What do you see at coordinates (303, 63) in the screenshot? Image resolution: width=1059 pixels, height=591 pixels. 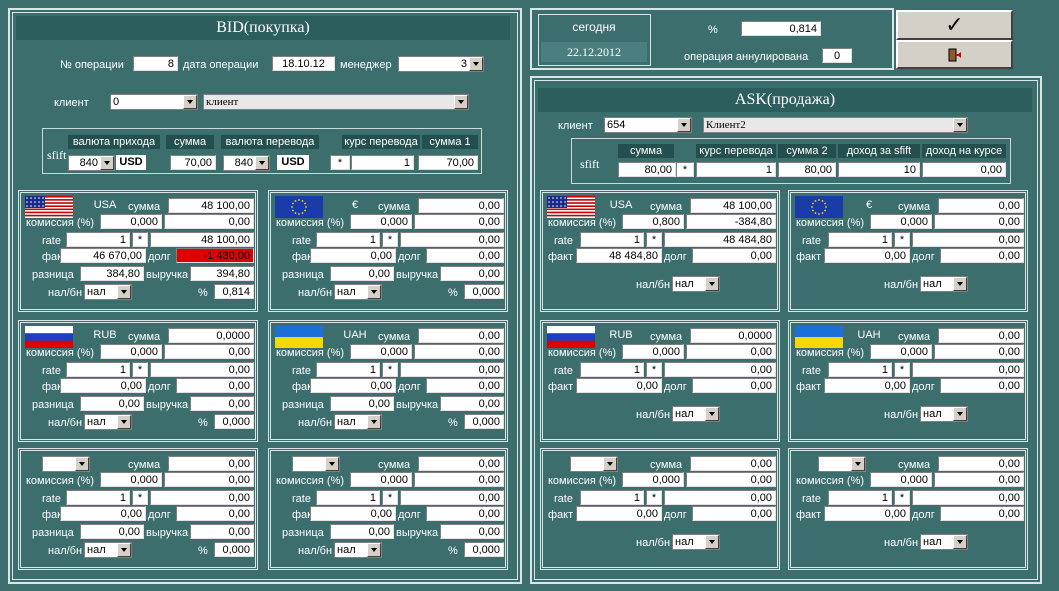 I see `op-date-field: 18.10.12` at bounding box center [303, 63].